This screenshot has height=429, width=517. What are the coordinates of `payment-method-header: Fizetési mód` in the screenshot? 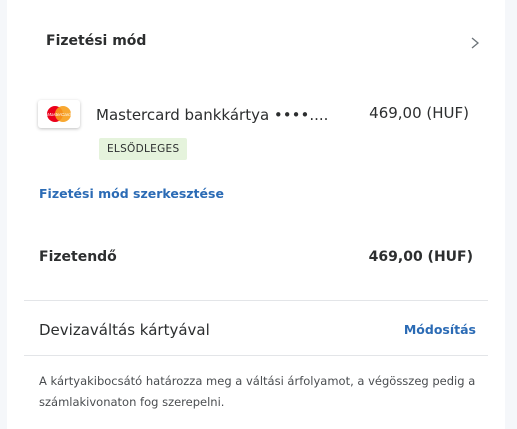 It's located at (266, 43).